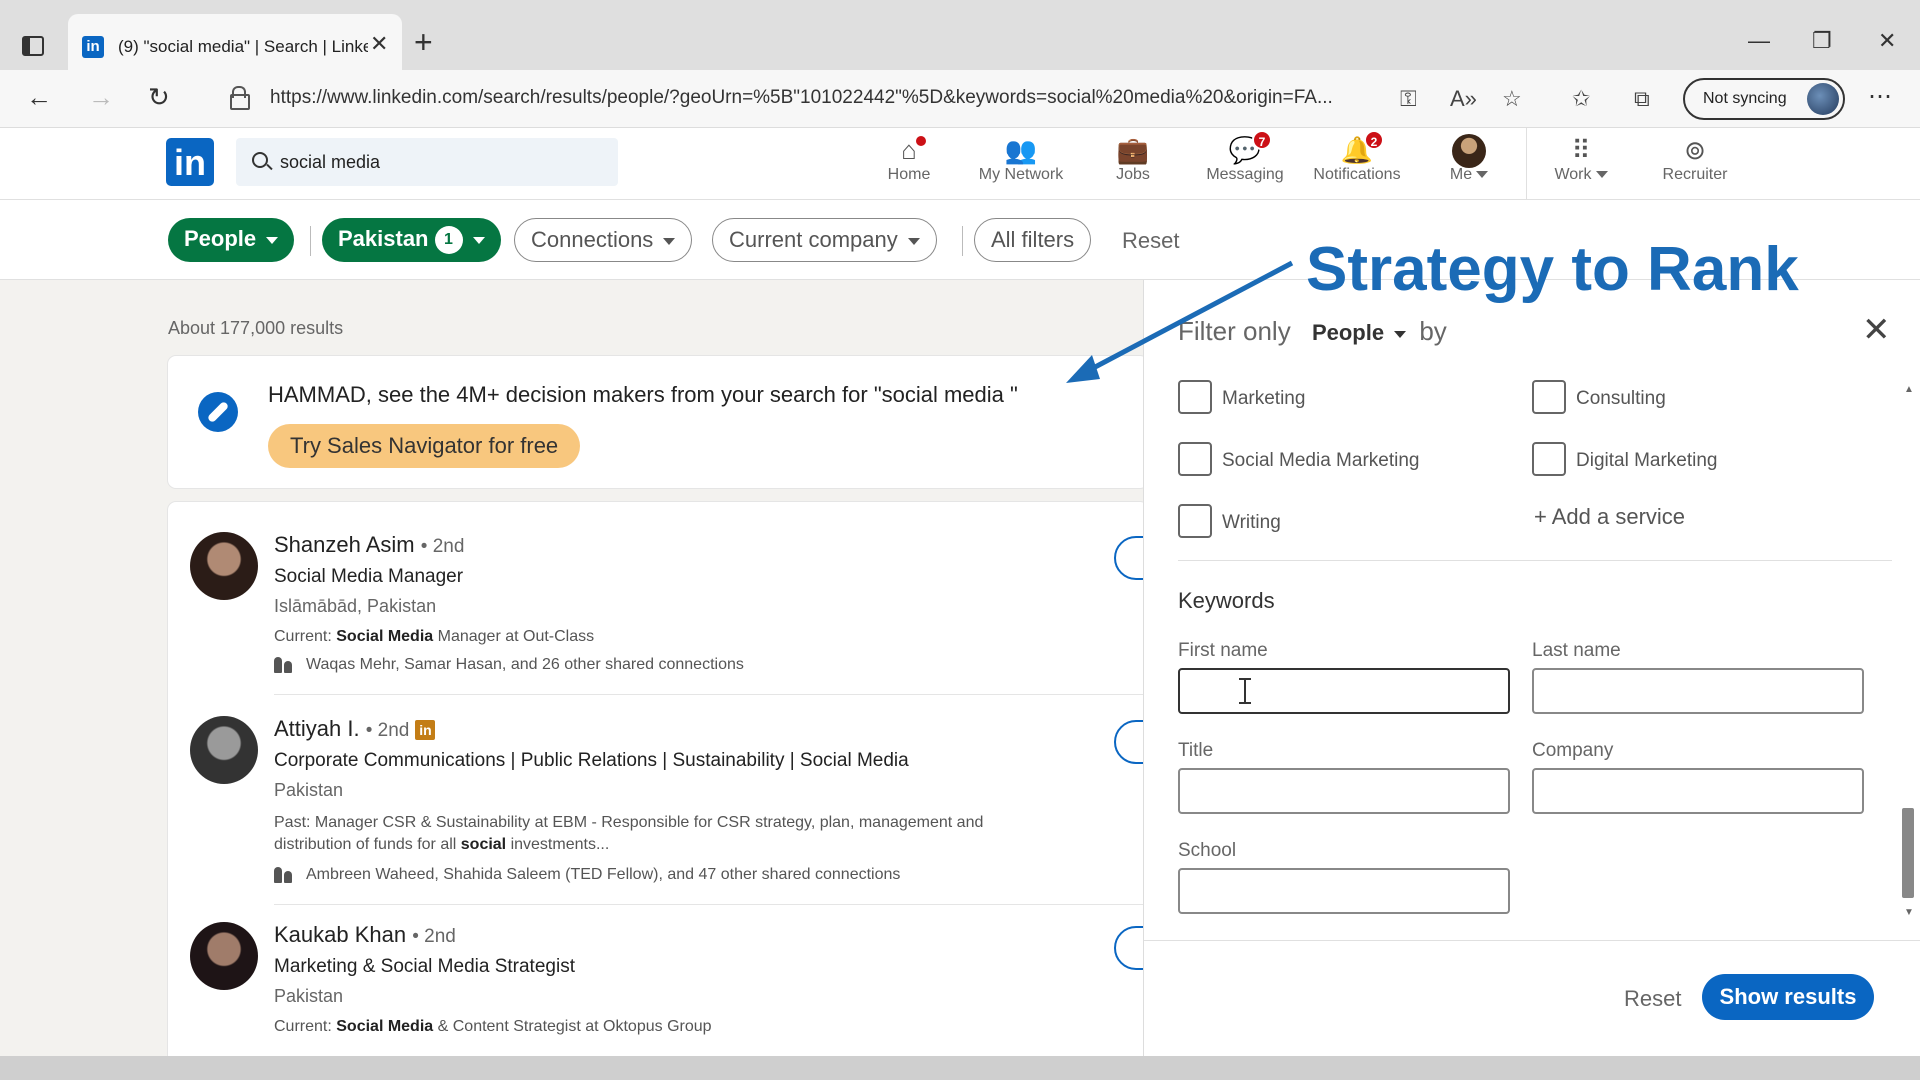 Image resolution: width=1920 pixels, height=1080 pixels. What do you see at coordinates (1150, 241) in the screenshot?
I see `reset-filters-link: Reset` at bounding box center [1150, 241].